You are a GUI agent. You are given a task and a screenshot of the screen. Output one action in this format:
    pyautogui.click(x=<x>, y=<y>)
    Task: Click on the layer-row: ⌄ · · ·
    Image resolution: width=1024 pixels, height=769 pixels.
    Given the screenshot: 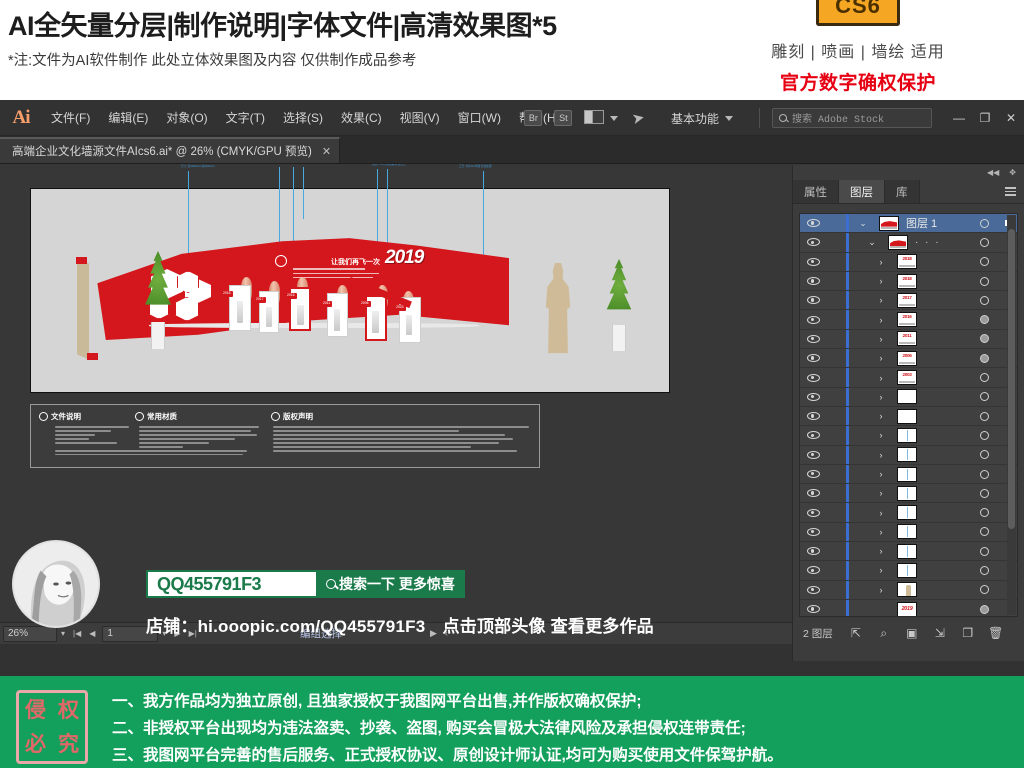 What is the action you would take?
    pyautogui.click(x=908, y=243)
    